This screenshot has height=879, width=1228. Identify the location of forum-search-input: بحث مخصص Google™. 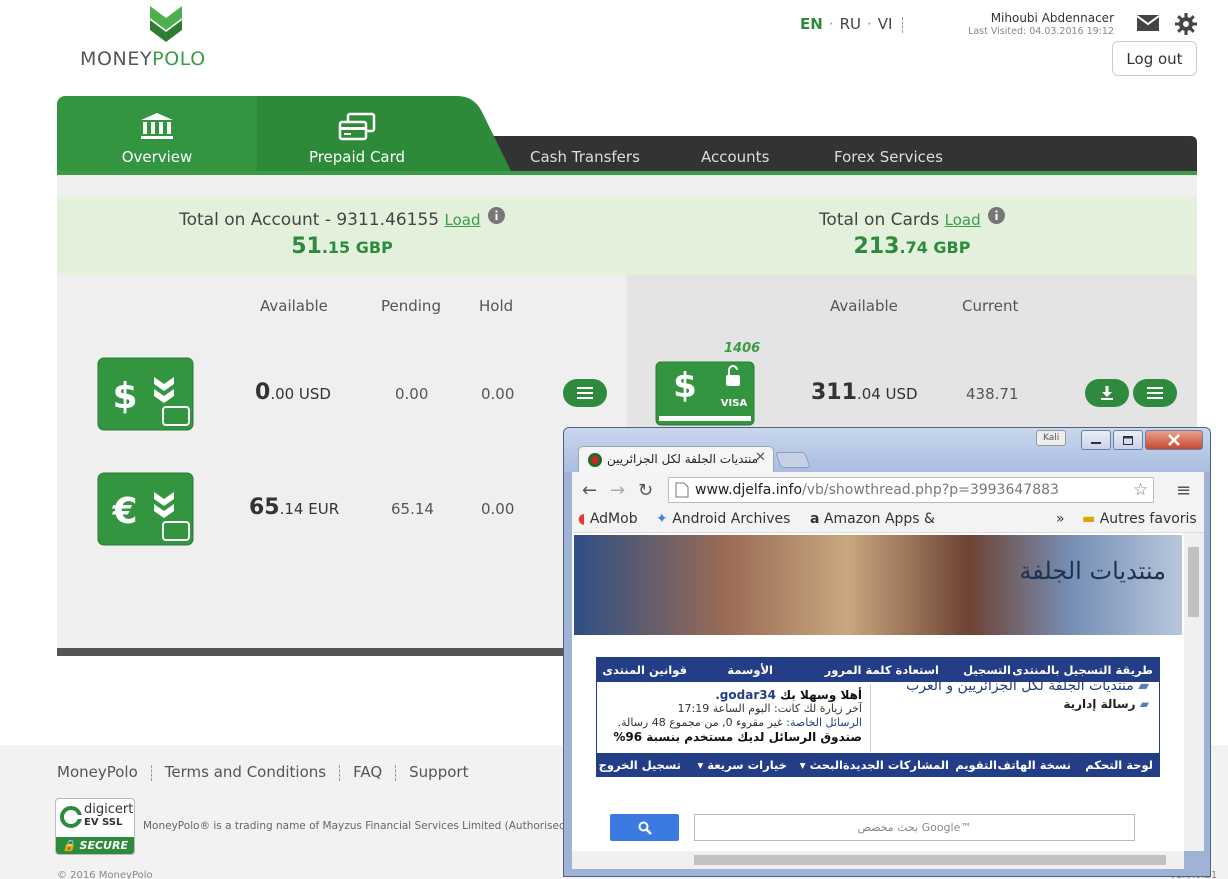
(914, 827).